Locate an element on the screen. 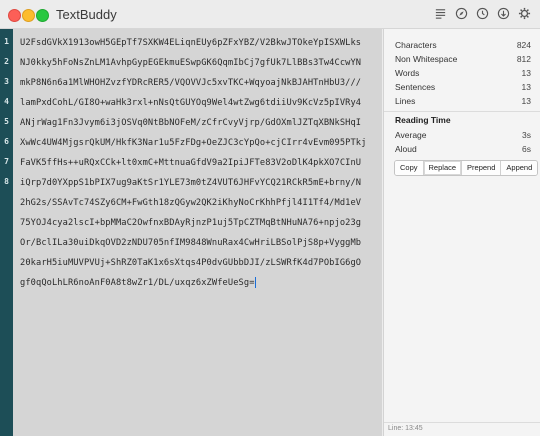  stat-sentences: Sentences 13 is located at coordinates (463, 89).